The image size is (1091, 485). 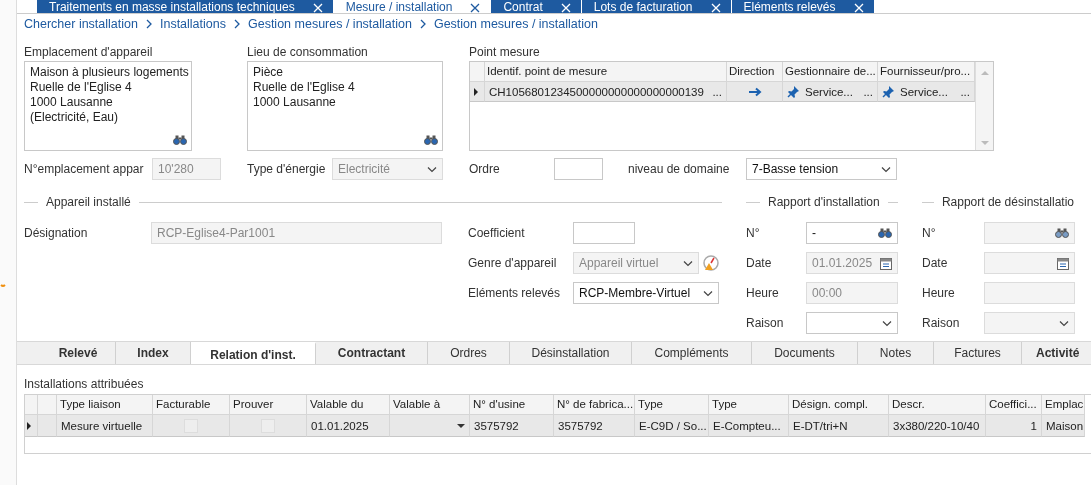 What do you see at coordinates (512, 405) in the screenshot?
I see `column-header: N° d'usine` at bounding box center [512, 405].